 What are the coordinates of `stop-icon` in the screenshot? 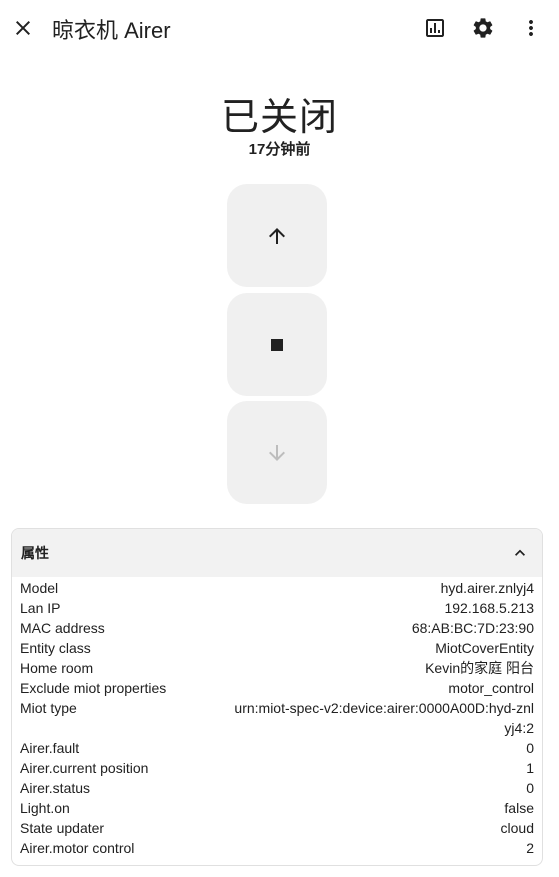 It's located at (277, 344).